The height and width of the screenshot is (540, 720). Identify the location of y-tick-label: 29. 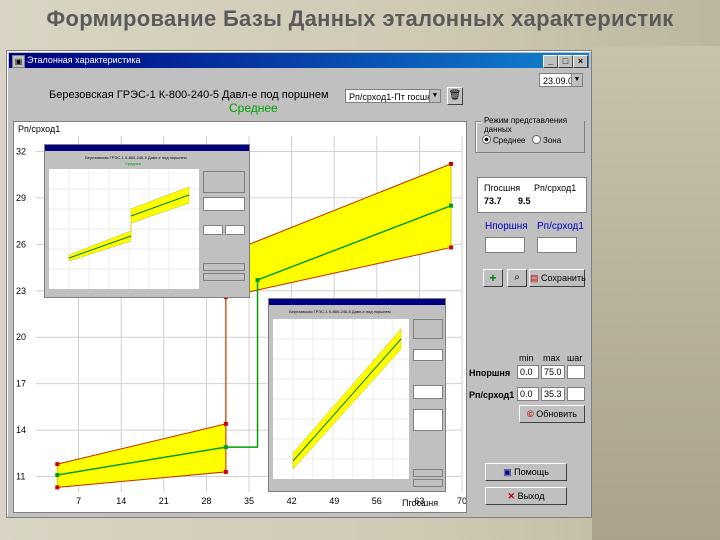
(21, 198).